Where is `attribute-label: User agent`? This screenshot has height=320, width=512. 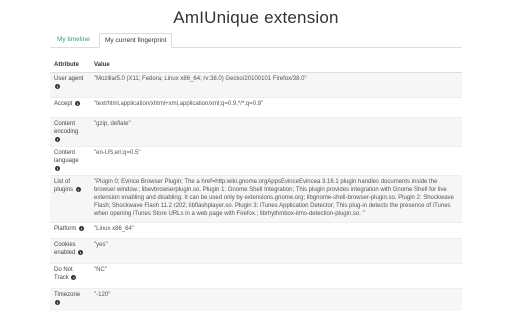
attribute-label: User agent is located at coordinates (69, 79).